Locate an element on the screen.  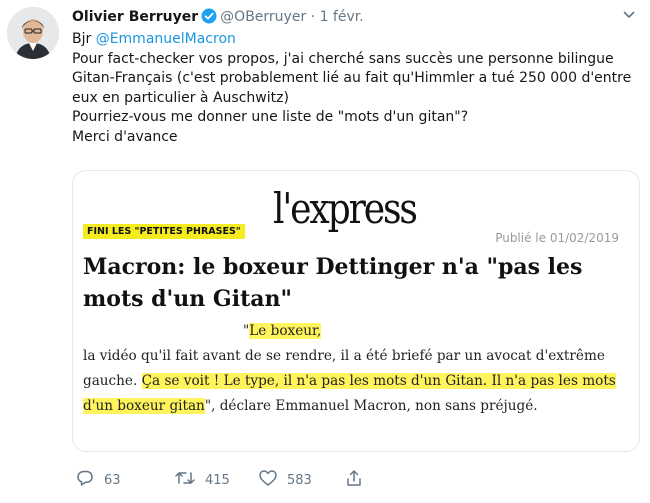
like-button: 583 is located at coordinates (285, 480).